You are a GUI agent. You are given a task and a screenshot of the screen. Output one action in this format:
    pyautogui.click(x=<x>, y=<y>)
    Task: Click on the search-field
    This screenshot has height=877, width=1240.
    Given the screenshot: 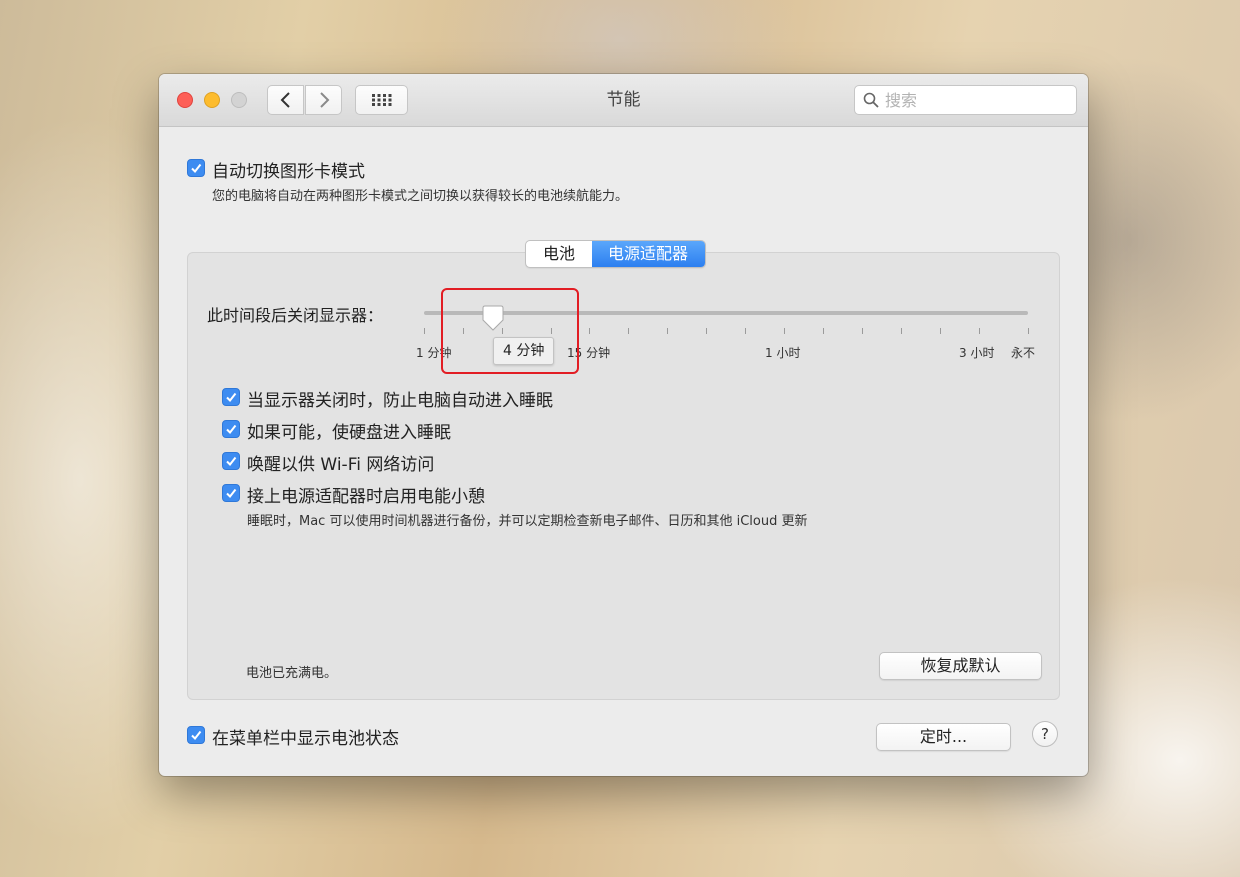 What is the action you would take?
    pyautogui.click(x=965, y=100)
    